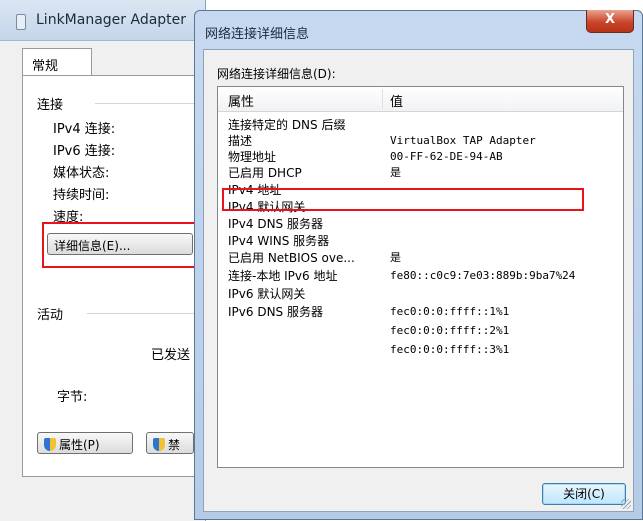  I want to click on status-window-title: LinkManager Adapter, so click(111, 20).